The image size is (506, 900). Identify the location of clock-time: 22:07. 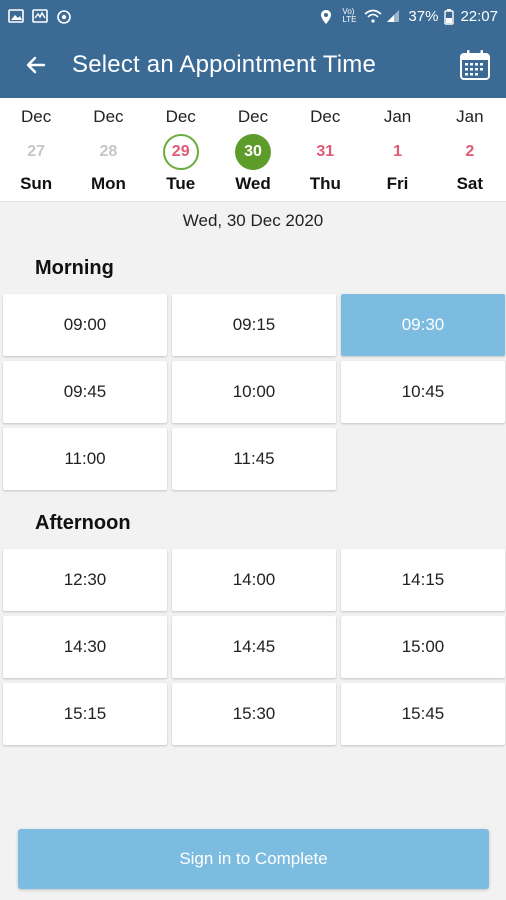
(479, 16).